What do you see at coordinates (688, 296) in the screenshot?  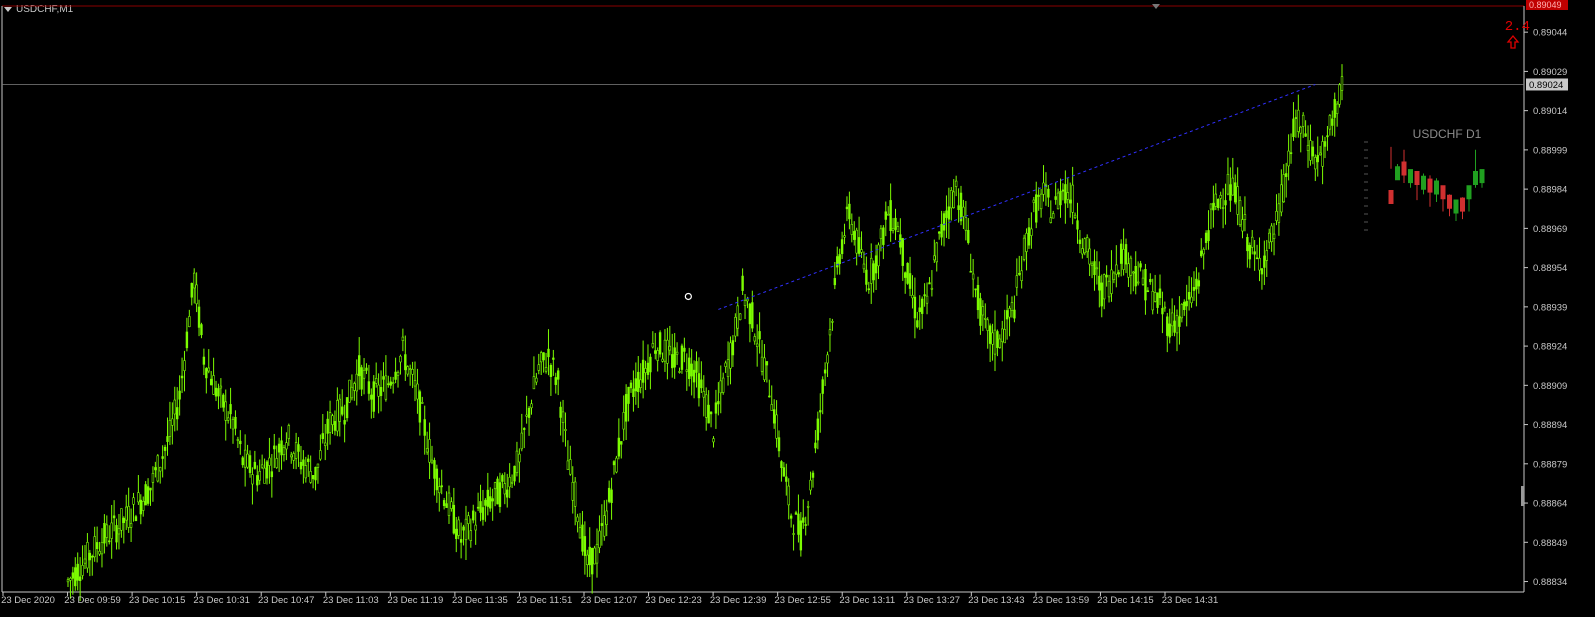 I see `crosshair-icon` at bounding box center [688, 296].